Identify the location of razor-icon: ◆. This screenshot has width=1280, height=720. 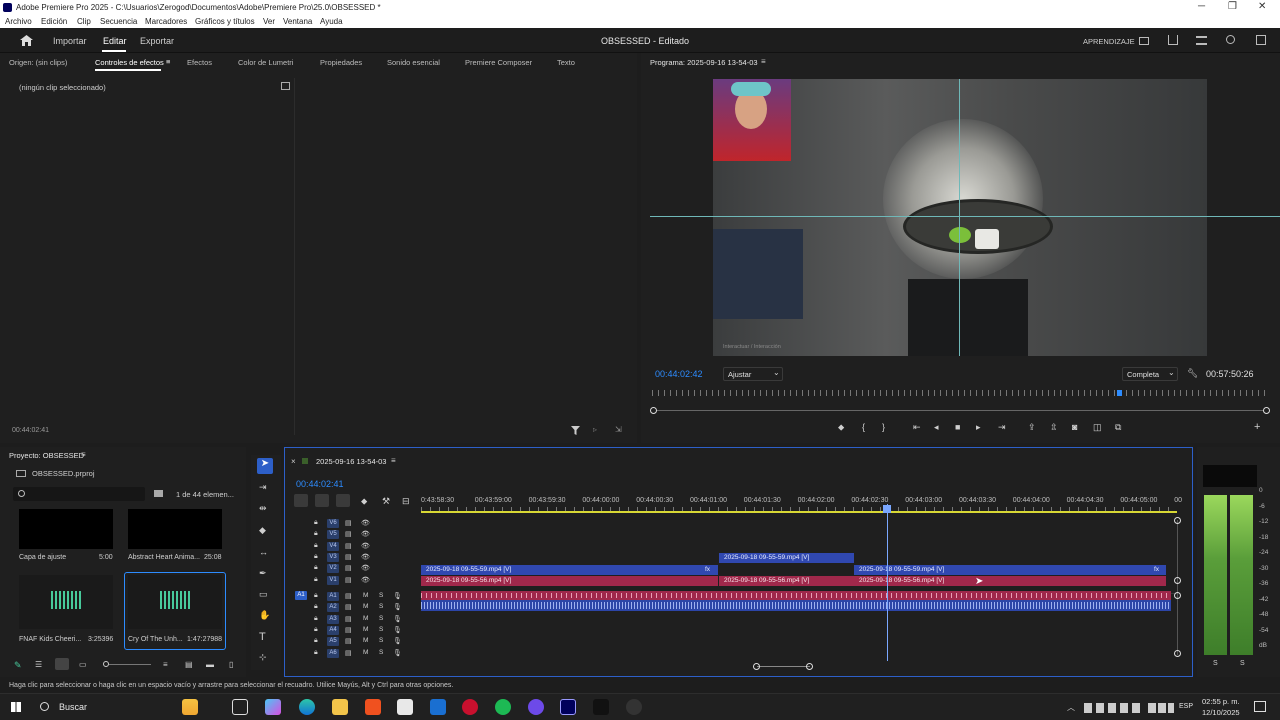
(262, 530).